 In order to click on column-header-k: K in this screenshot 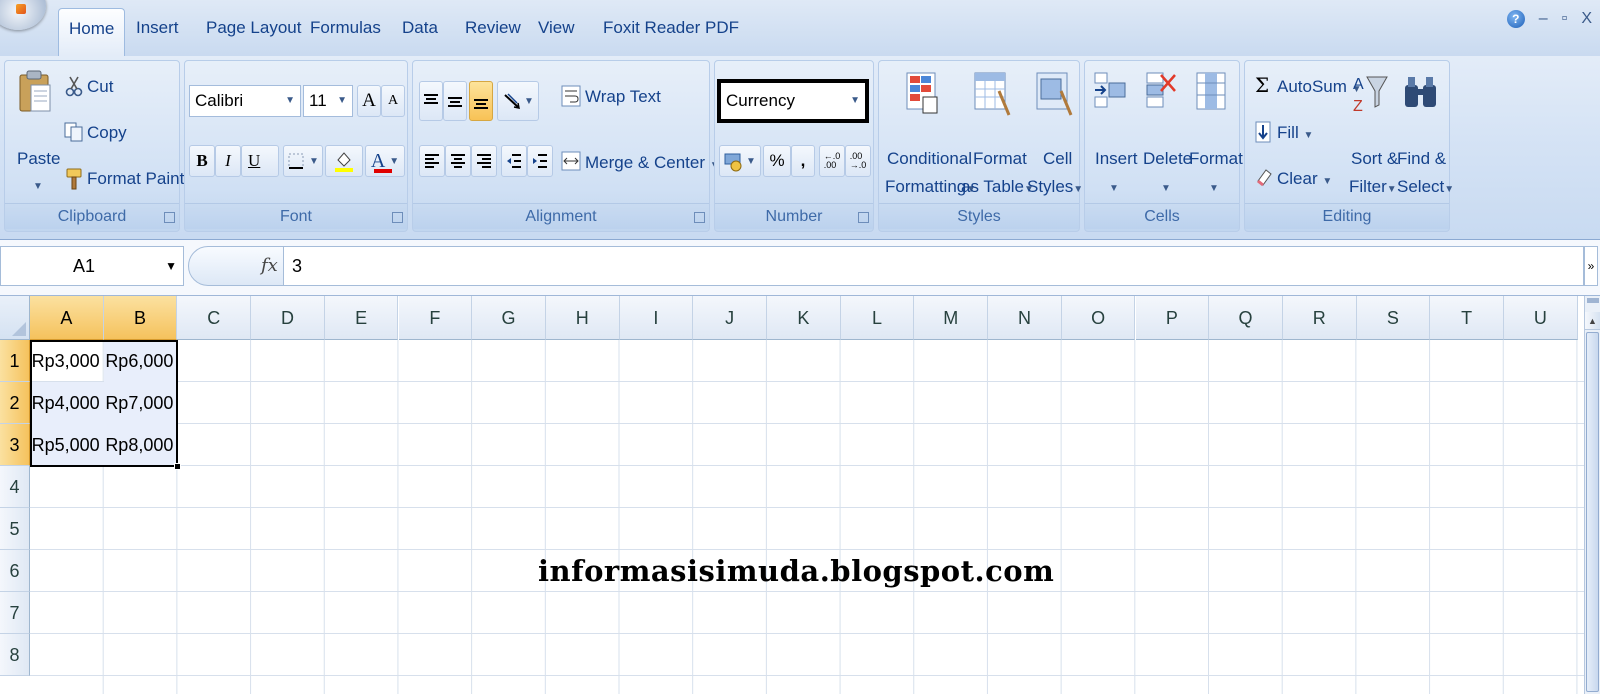, I will do `click(804, 318)`.